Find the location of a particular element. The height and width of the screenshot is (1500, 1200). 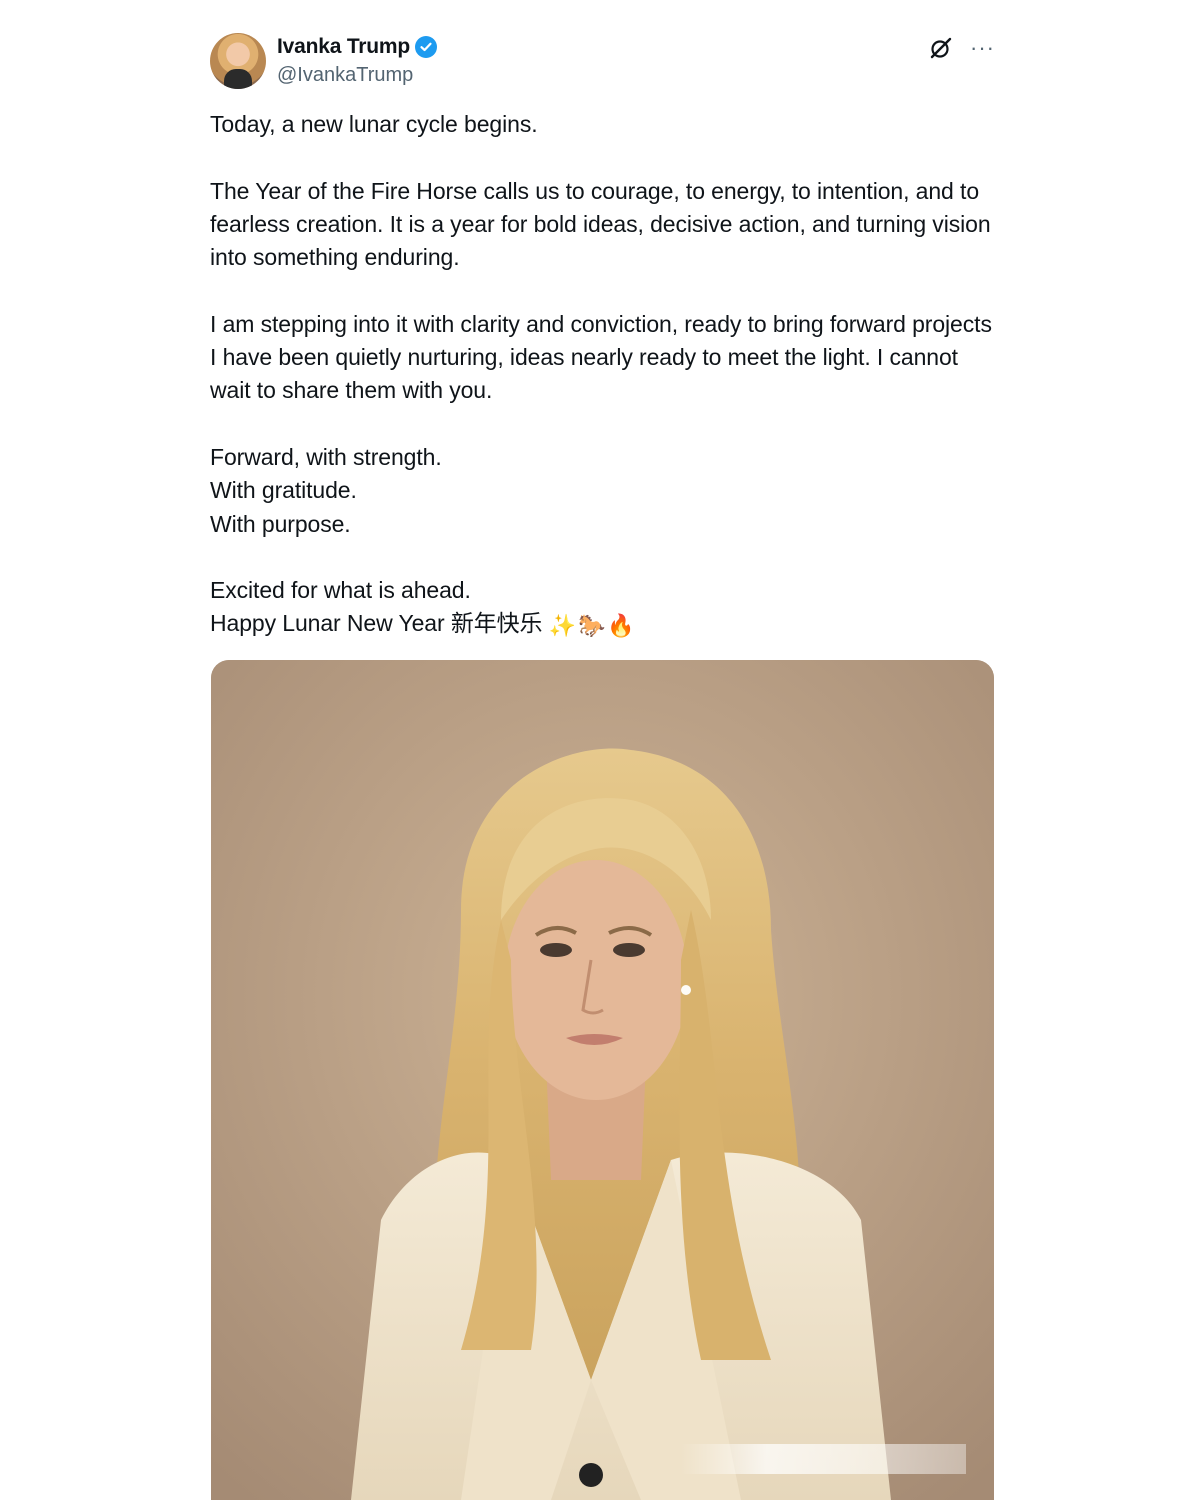

sparkles-emoji: ✨ is located at coordinates (562, 626).